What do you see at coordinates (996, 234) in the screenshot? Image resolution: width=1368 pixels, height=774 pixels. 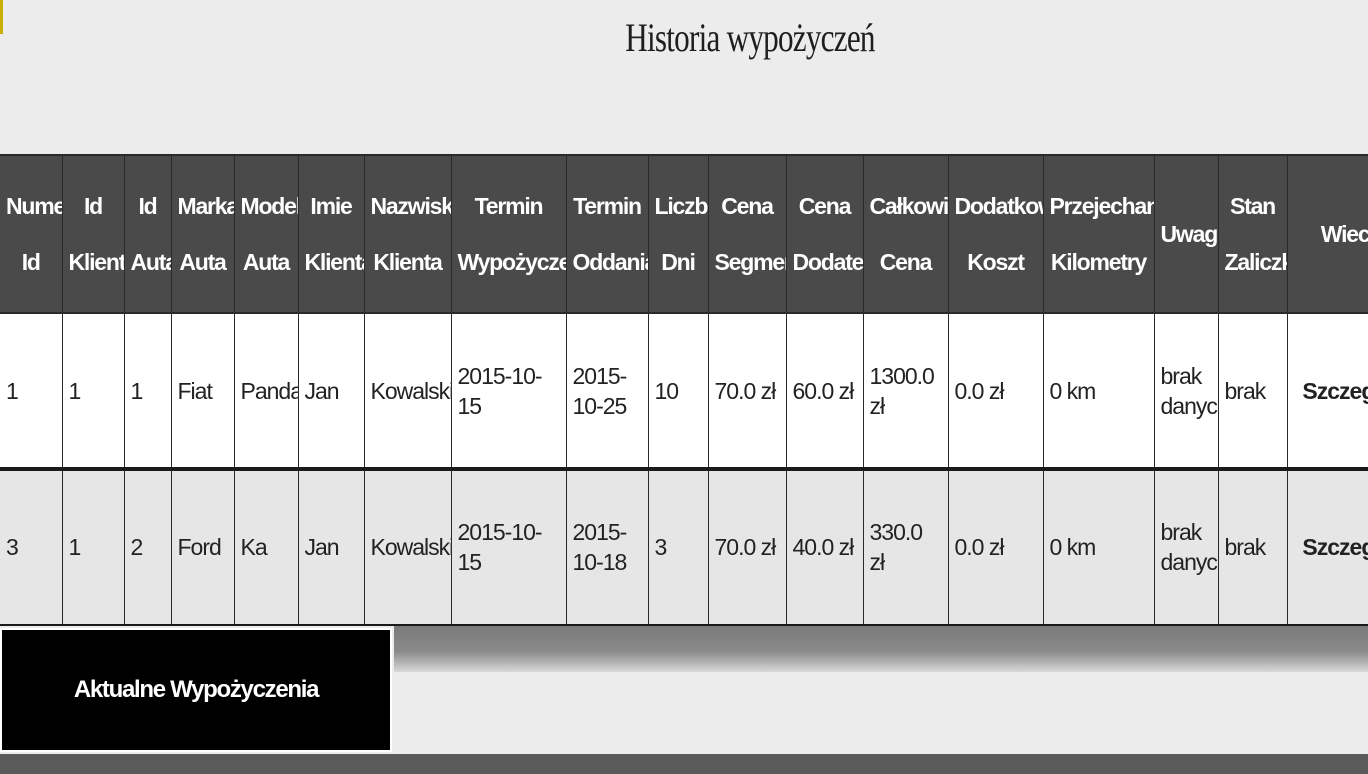 I see `col-header-dodatkowy-koszt: DodatkowyKoszt` at bounding box center [996, 234].